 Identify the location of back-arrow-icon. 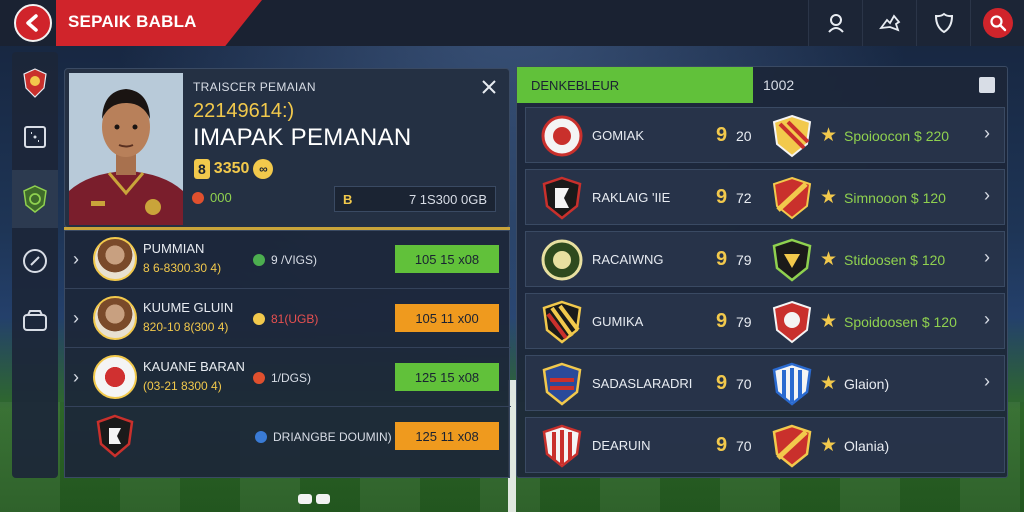
(32, 23).